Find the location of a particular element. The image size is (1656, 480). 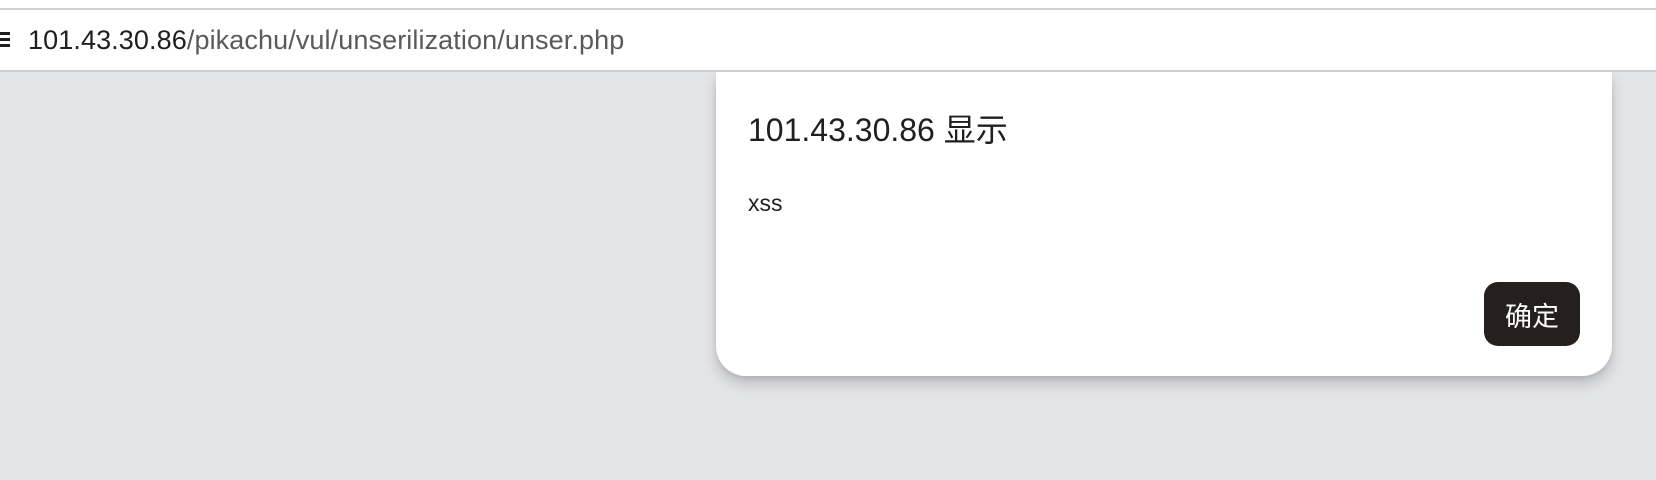

site-info-icon is located at coordinates (6, 39).